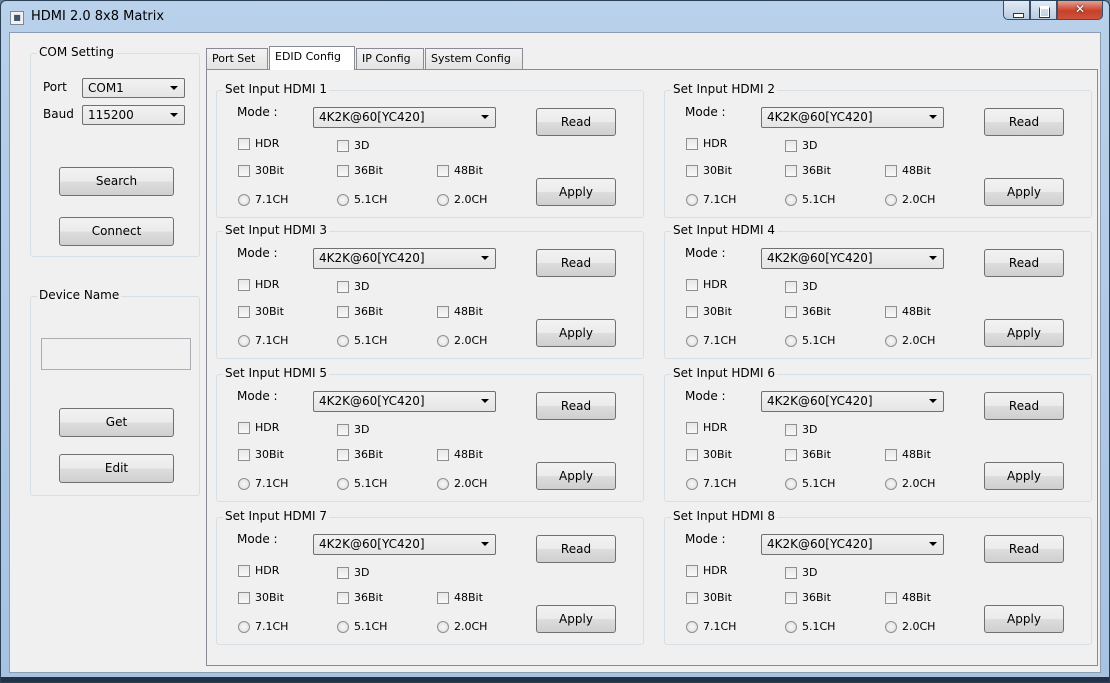  What do you see at coordinates (555, 16) in the screenshot?
I see `title-bar: ■ HDMI 2.0 8x8 Matrix ✕` at bounding box center [555, 16].